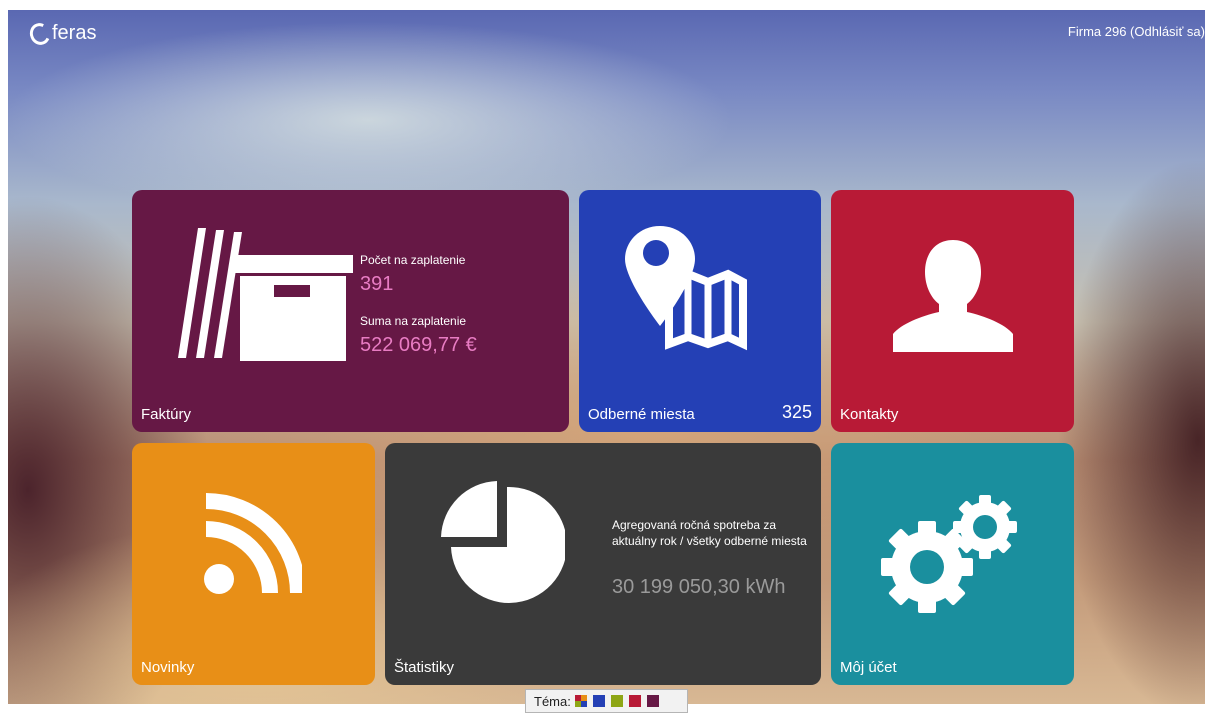 This screenshot has width=1205, height=713. I want to click on archive-box-icon, so click(265, 294).